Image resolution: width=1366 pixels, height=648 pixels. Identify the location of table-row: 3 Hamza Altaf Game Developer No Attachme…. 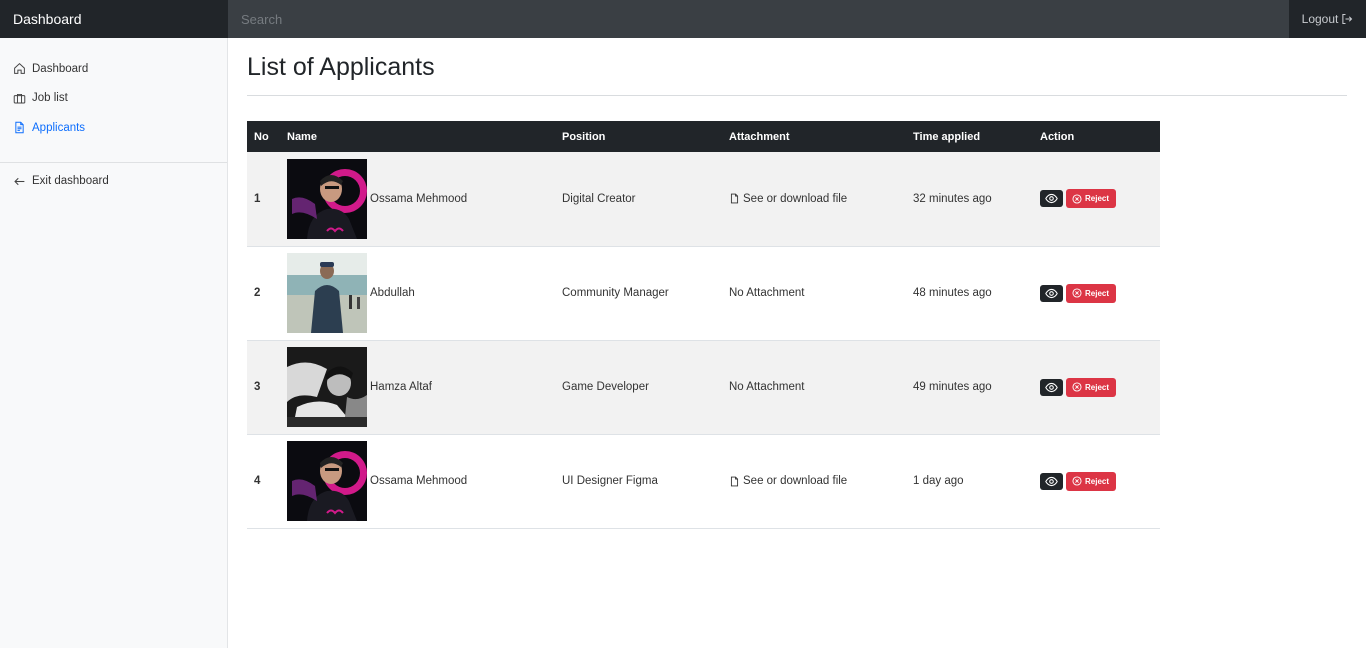
(703, 387).